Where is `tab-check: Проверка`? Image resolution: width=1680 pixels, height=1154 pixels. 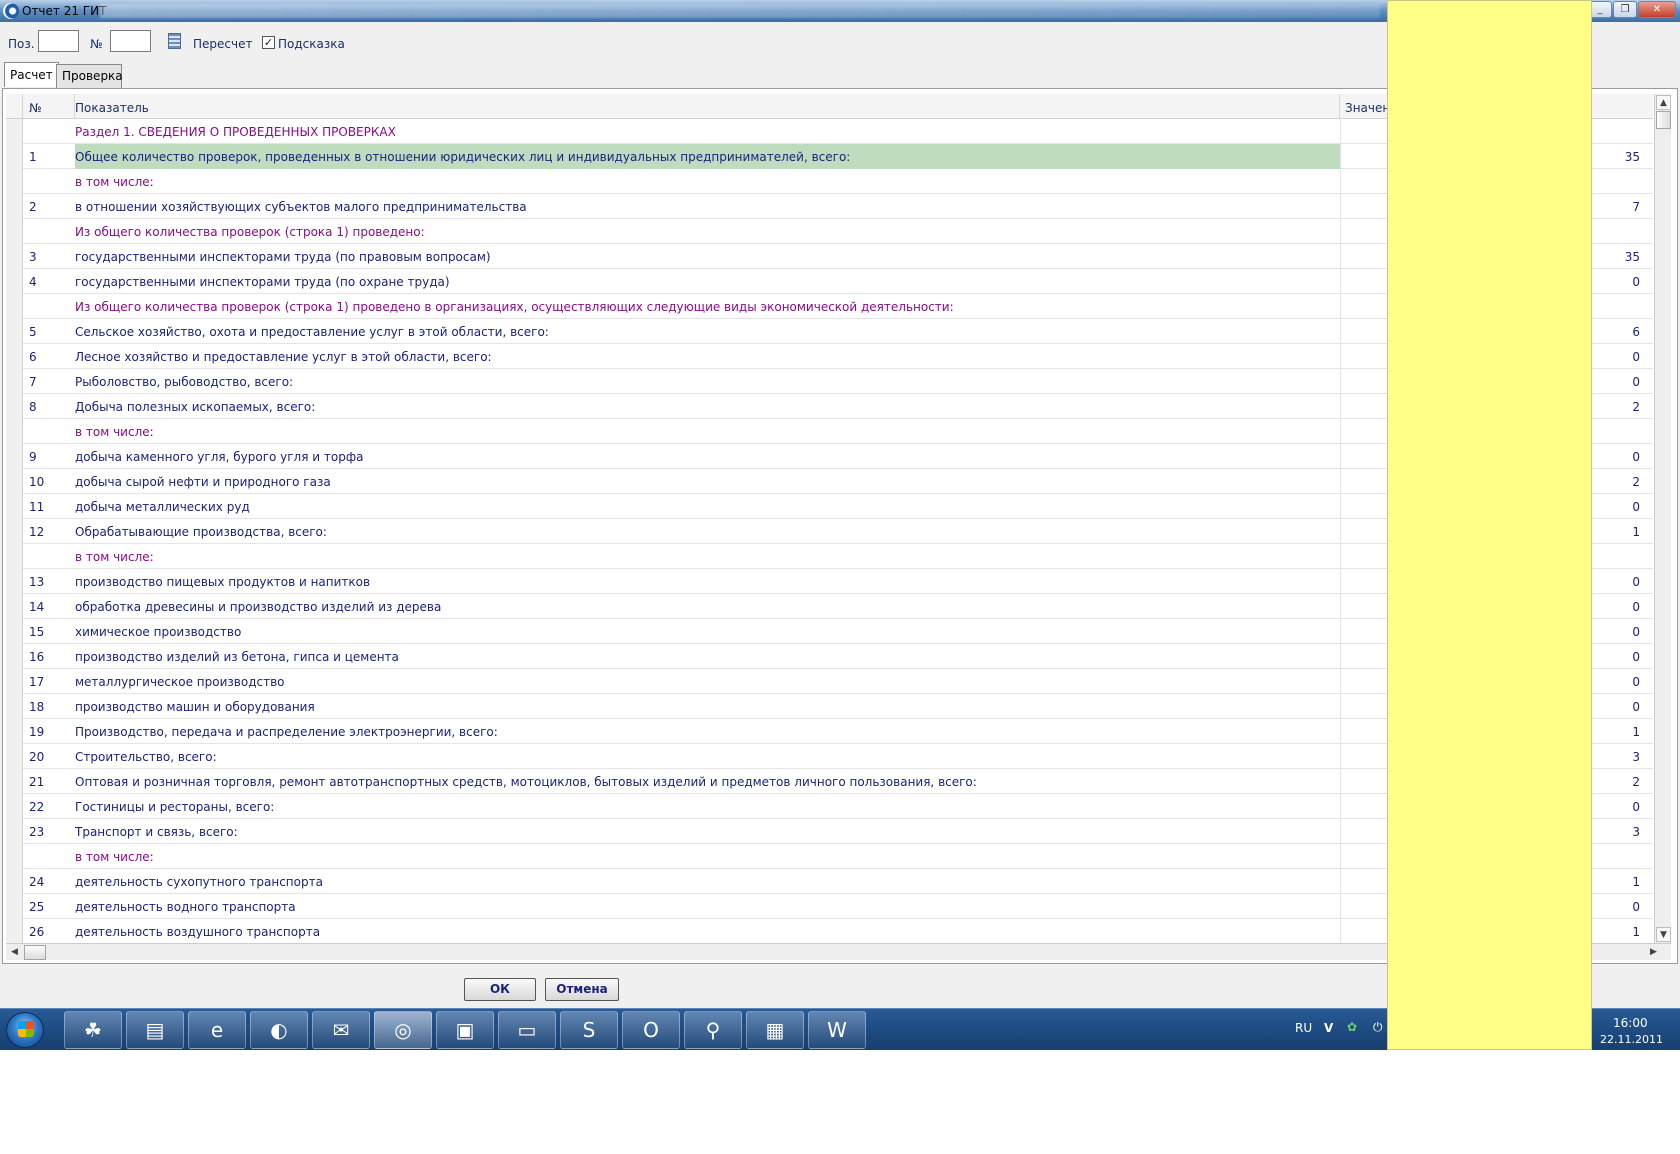
tab-check: Проверка is located at coordinates (89, 76).